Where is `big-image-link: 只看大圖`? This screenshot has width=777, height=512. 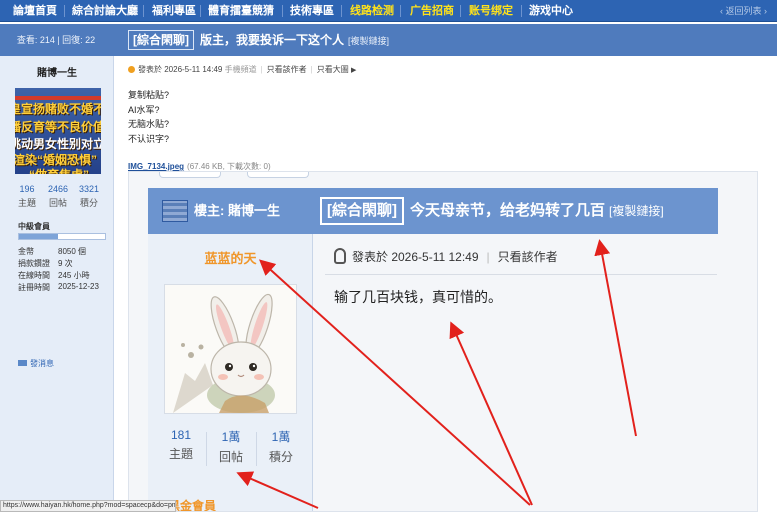
big-image-link: 只看大圖 is located at coordinates (333, 69).